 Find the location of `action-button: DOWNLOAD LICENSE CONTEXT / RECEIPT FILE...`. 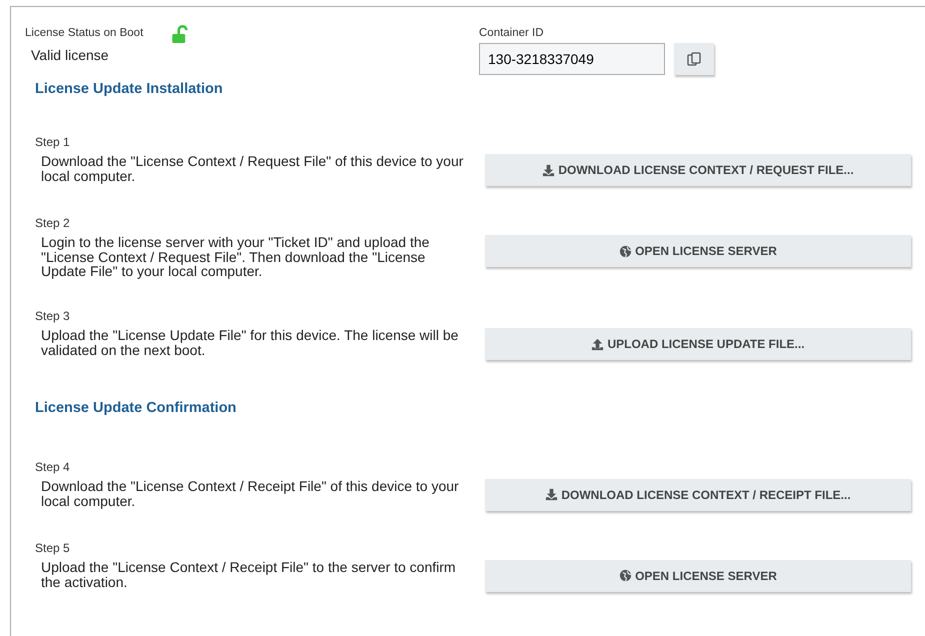

action-button: DOWNLOAD LICENSE CONTEXT / RECEIPT FILE... is located at coordinates (698, 494).